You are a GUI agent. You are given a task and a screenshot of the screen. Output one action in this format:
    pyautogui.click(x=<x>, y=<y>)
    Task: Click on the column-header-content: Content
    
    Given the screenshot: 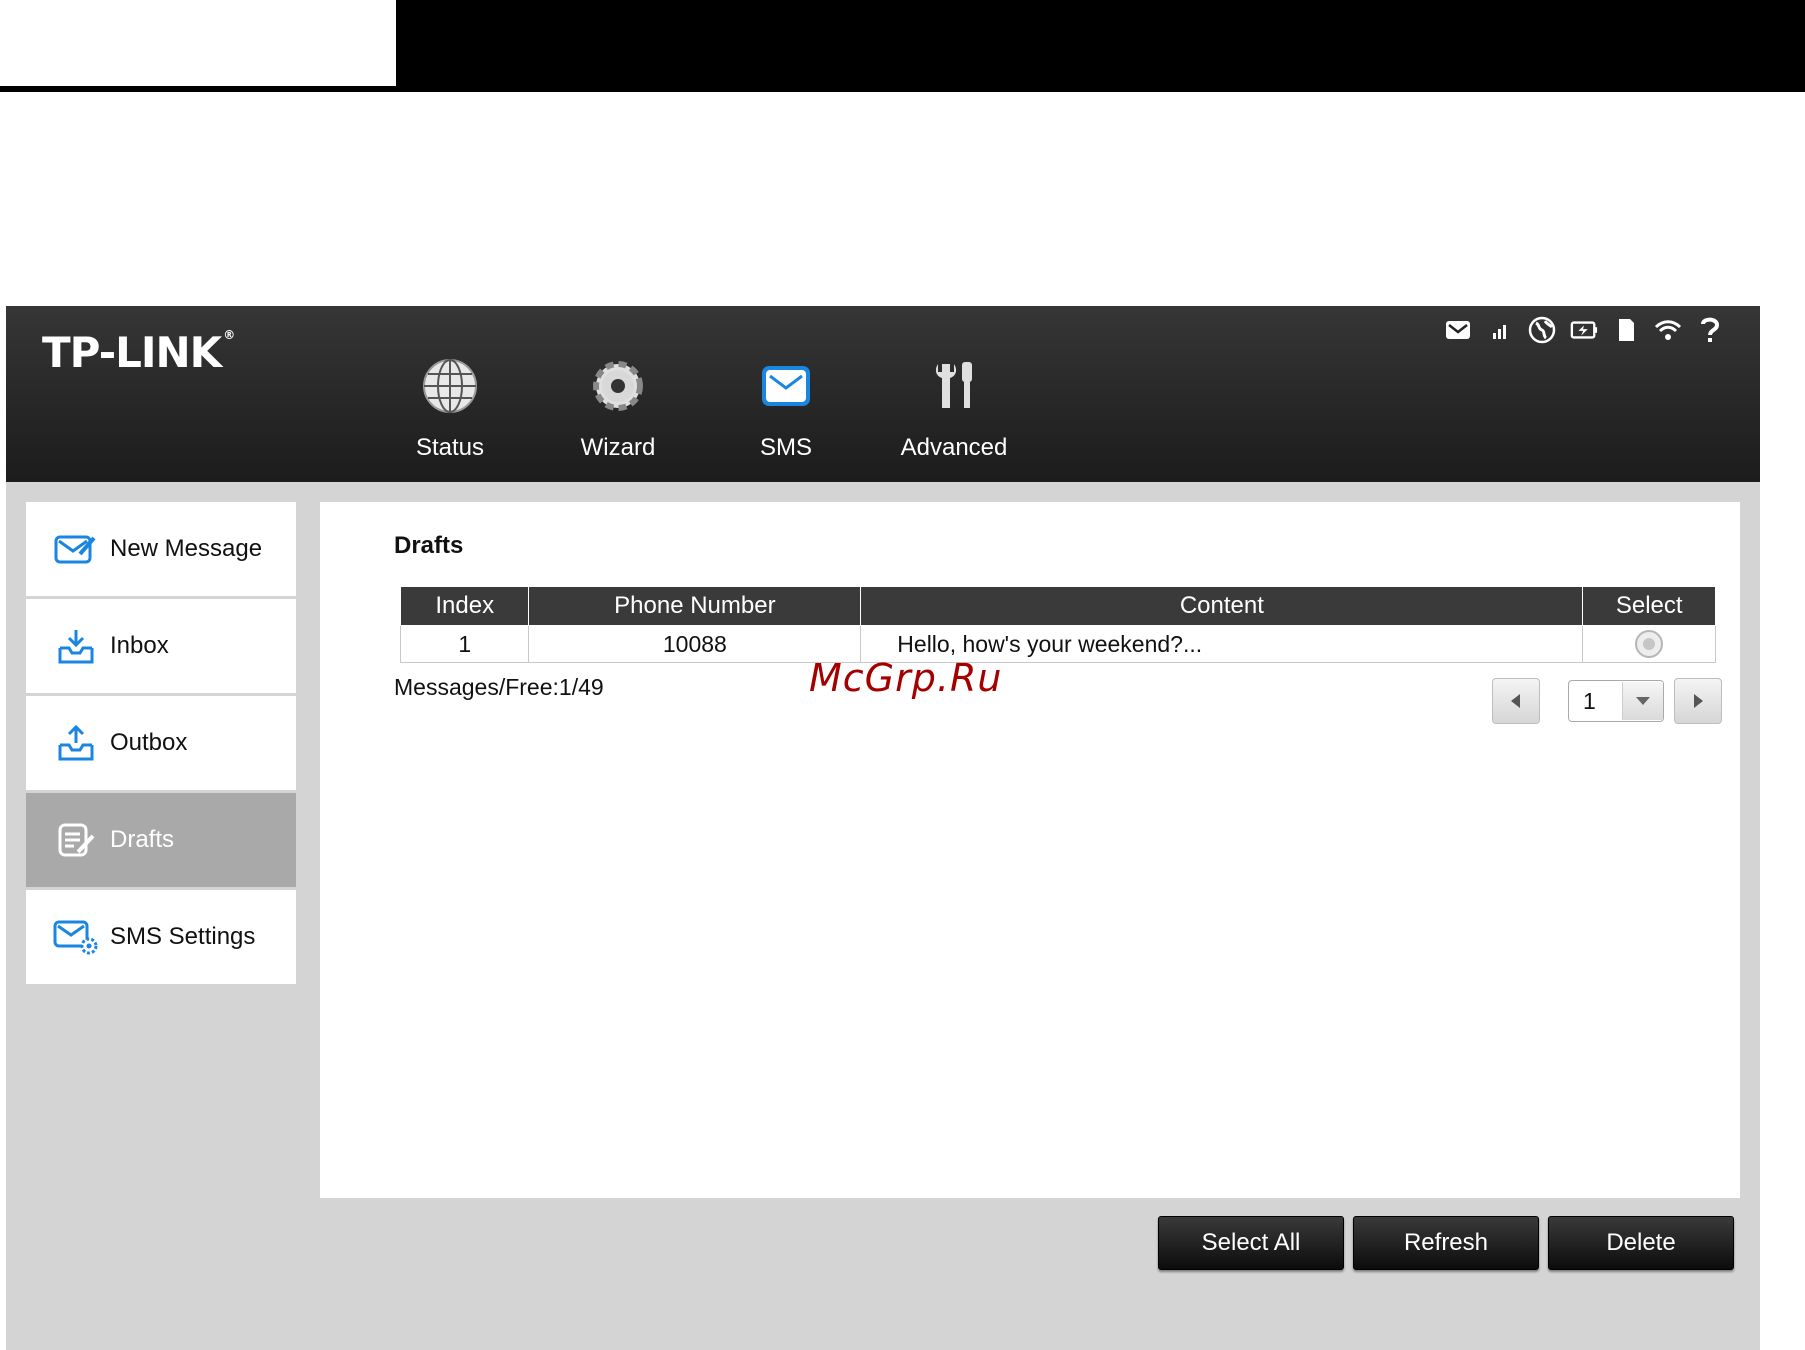 What is the action you would take?
    pyautogui.click(x=1222, y=606)
    